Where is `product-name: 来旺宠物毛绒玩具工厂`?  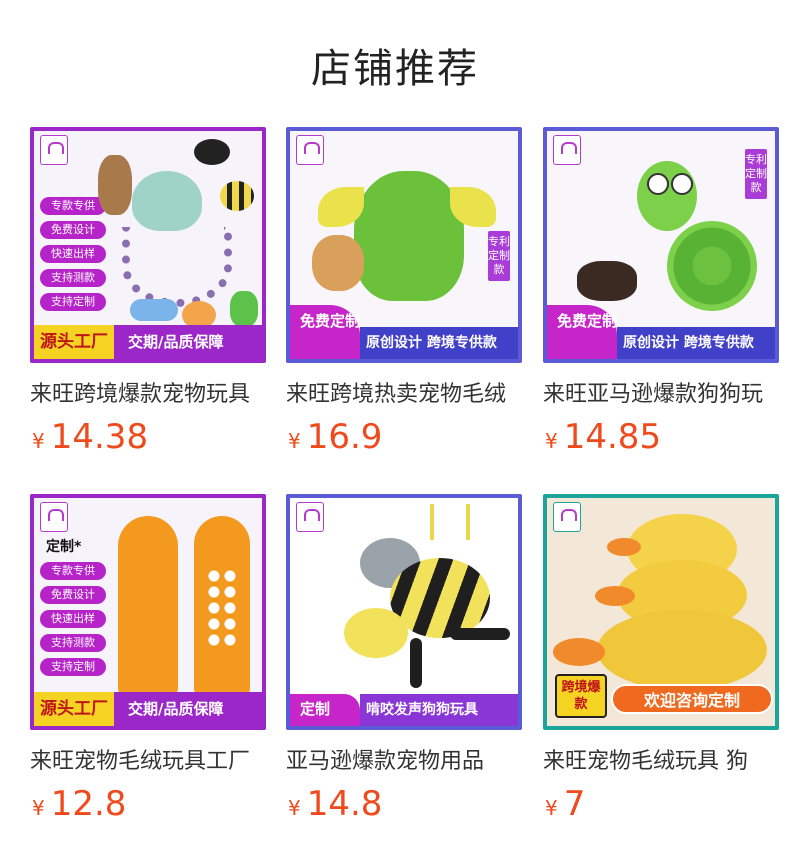 product-name: 来旺宠物毛绒玩具工厂 is located at coordinates (148, 759).